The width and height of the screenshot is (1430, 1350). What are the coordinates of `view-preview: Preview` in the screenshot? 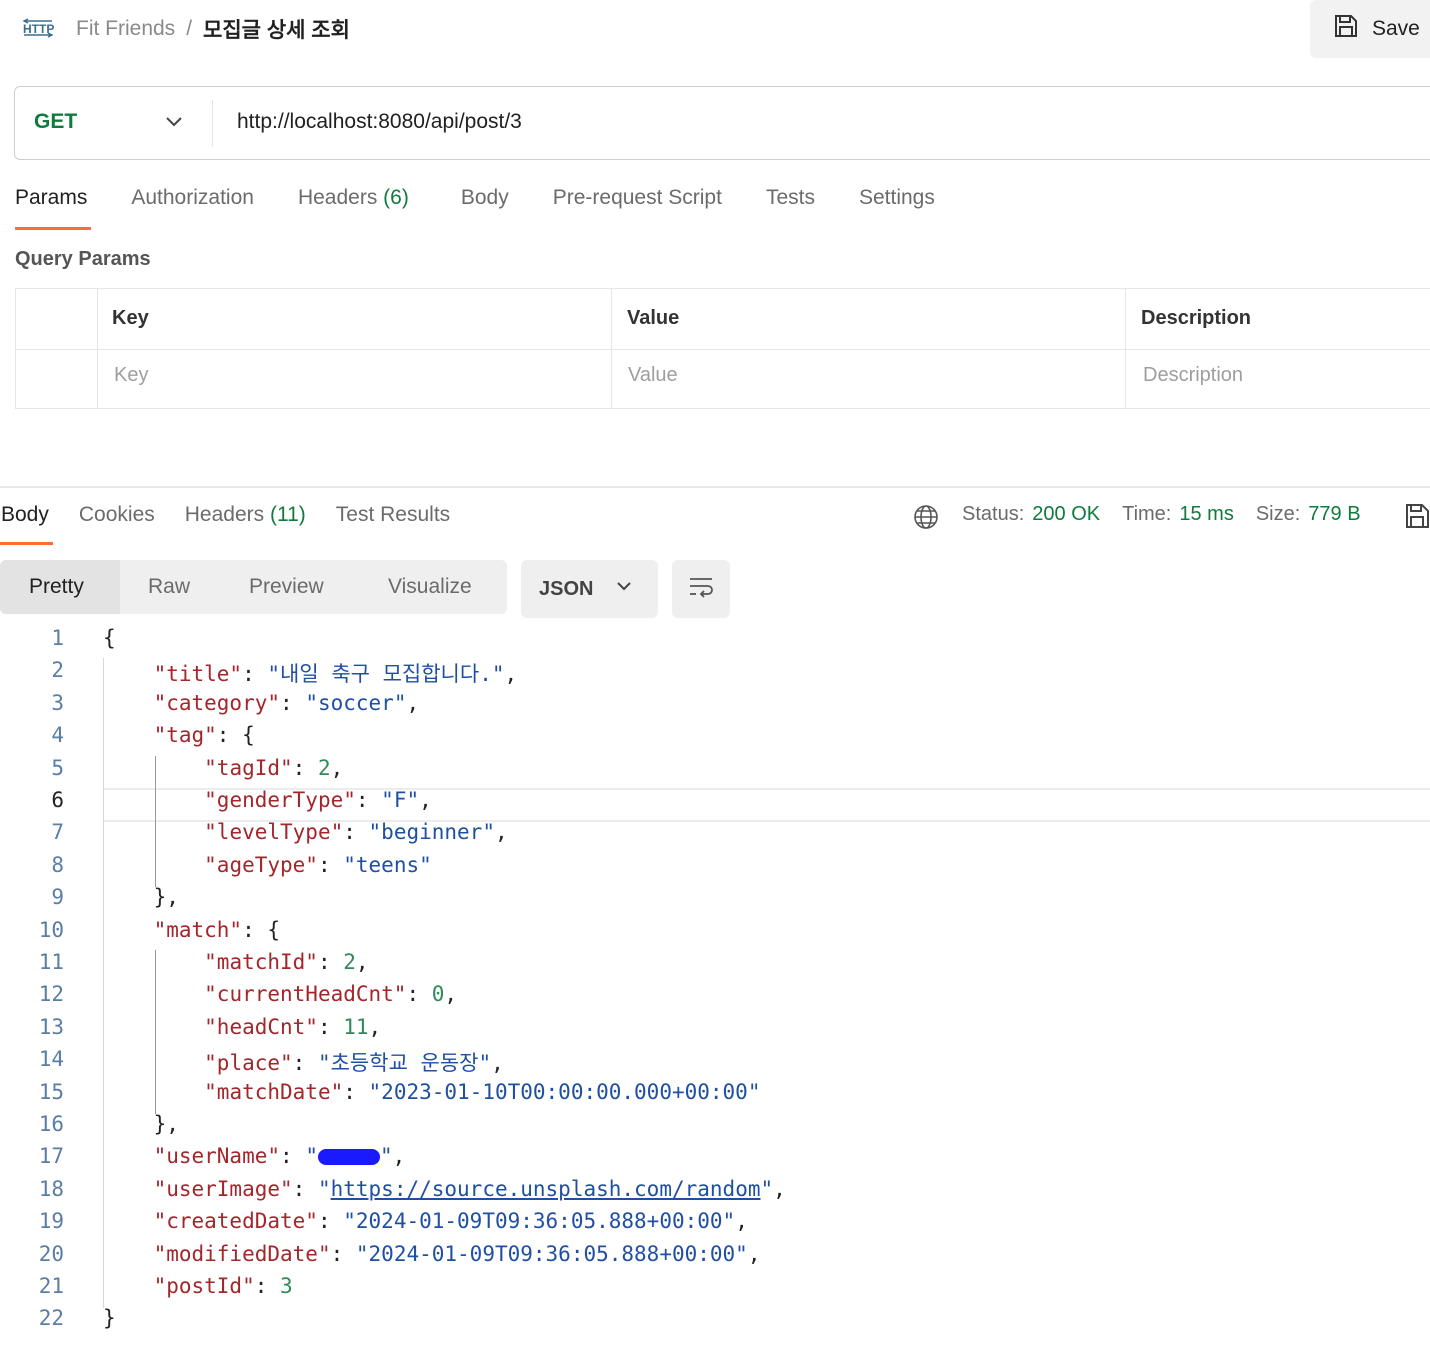 It's located at (286, 587).